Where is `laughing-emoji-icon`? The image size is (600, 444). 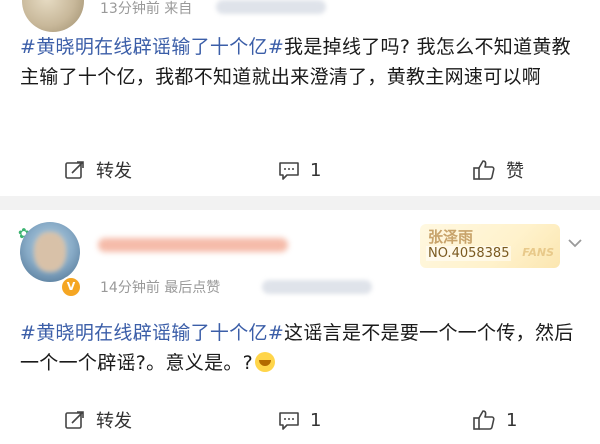 laughing-emoji-icon is located at coordinates (265, 362).